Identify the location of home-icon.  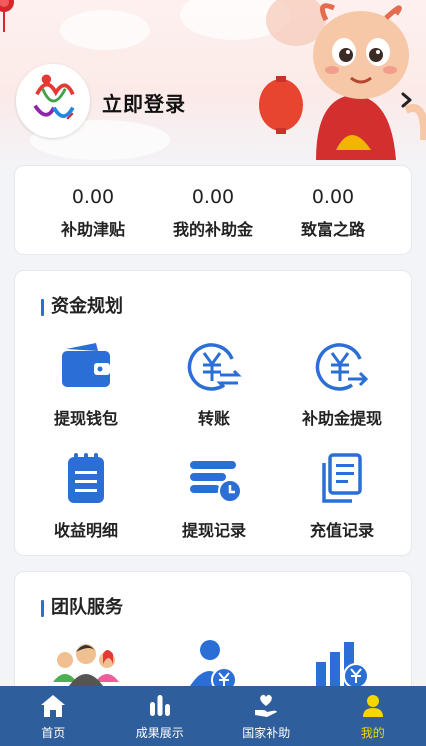
(53, 706).